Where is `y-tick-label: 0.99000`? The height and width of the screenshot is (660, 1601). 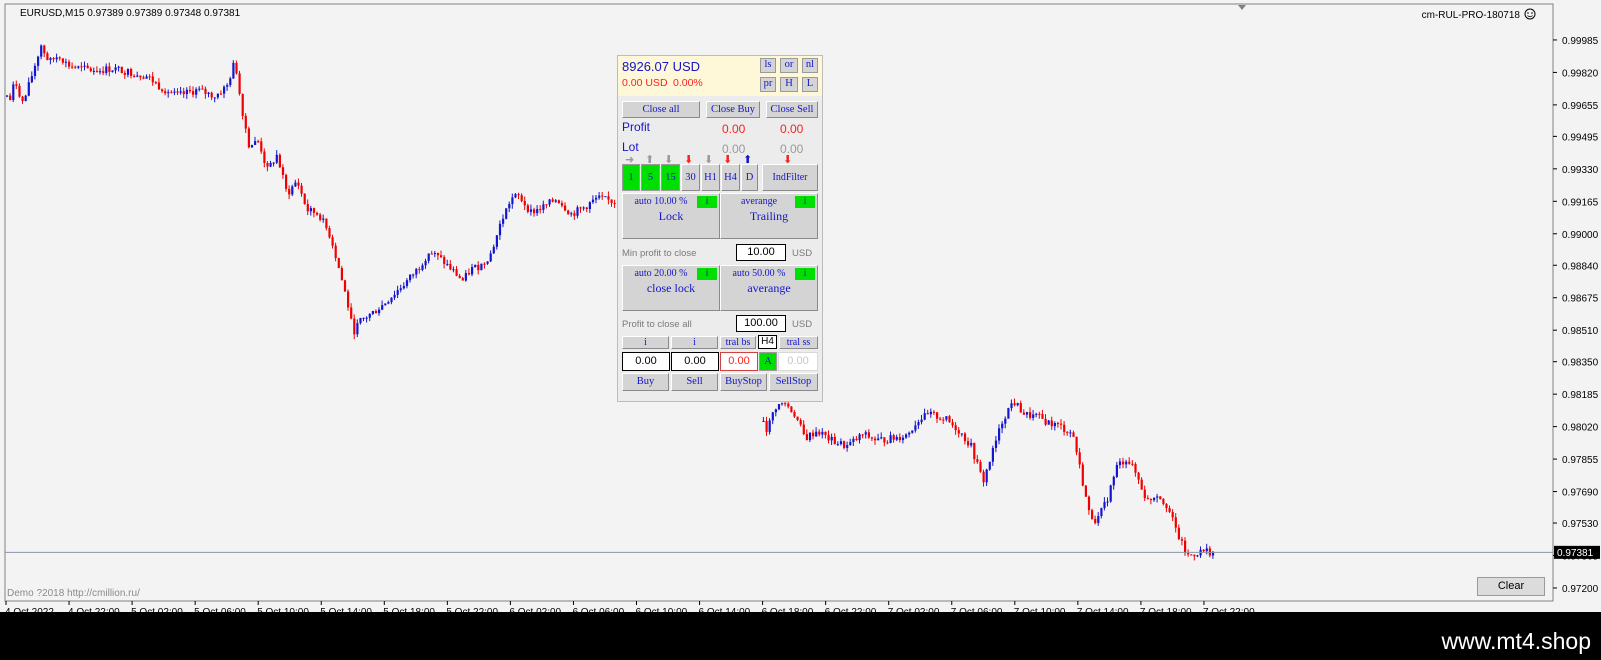 y-tick-label: 0.99000 is located at coordinates (1580, 235).